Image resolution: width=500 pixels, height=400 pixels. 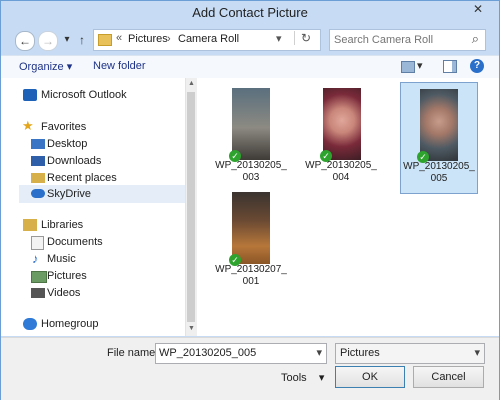 I want to click on libraries-icon, so click(x=30, y=225).